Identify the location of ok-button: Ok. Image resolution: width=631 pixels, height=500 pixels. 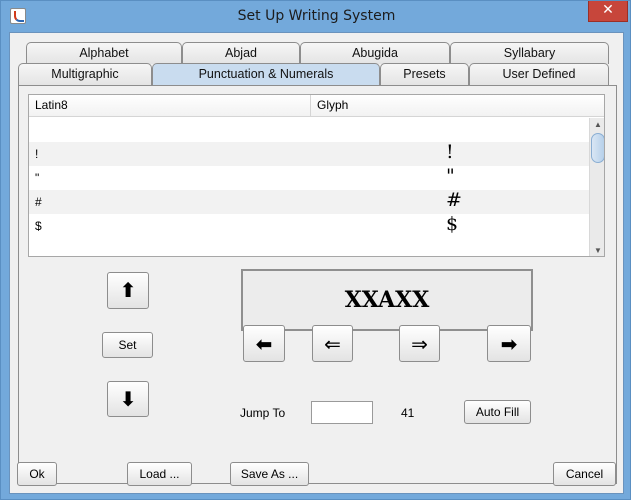
(37, 474).